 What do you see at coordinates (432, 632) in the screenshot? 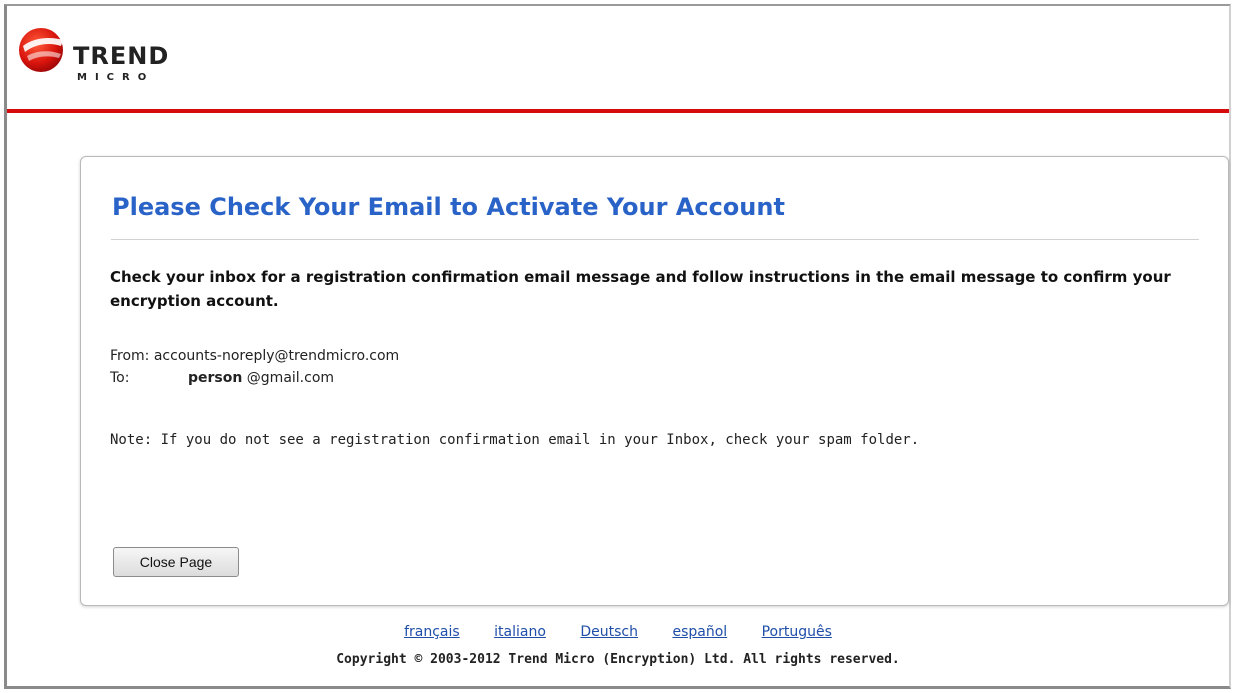
I see `language-link-francais: français` at bounding box center [432, 632].